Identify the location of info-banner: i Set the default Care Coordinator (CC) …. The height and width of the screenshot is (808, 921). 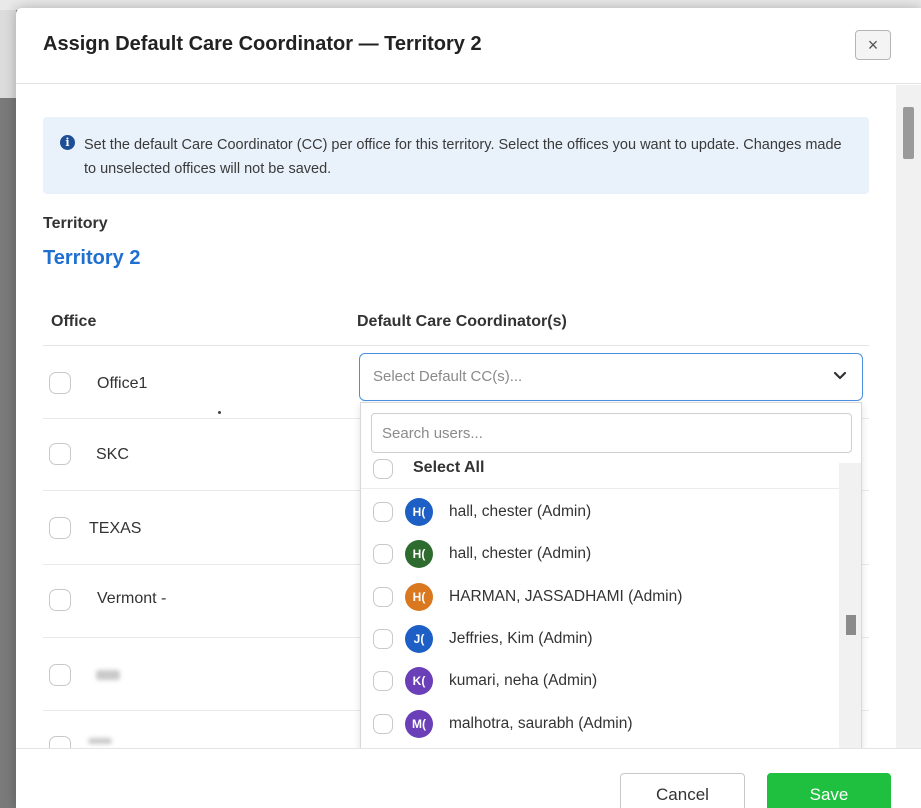
(456, 155).